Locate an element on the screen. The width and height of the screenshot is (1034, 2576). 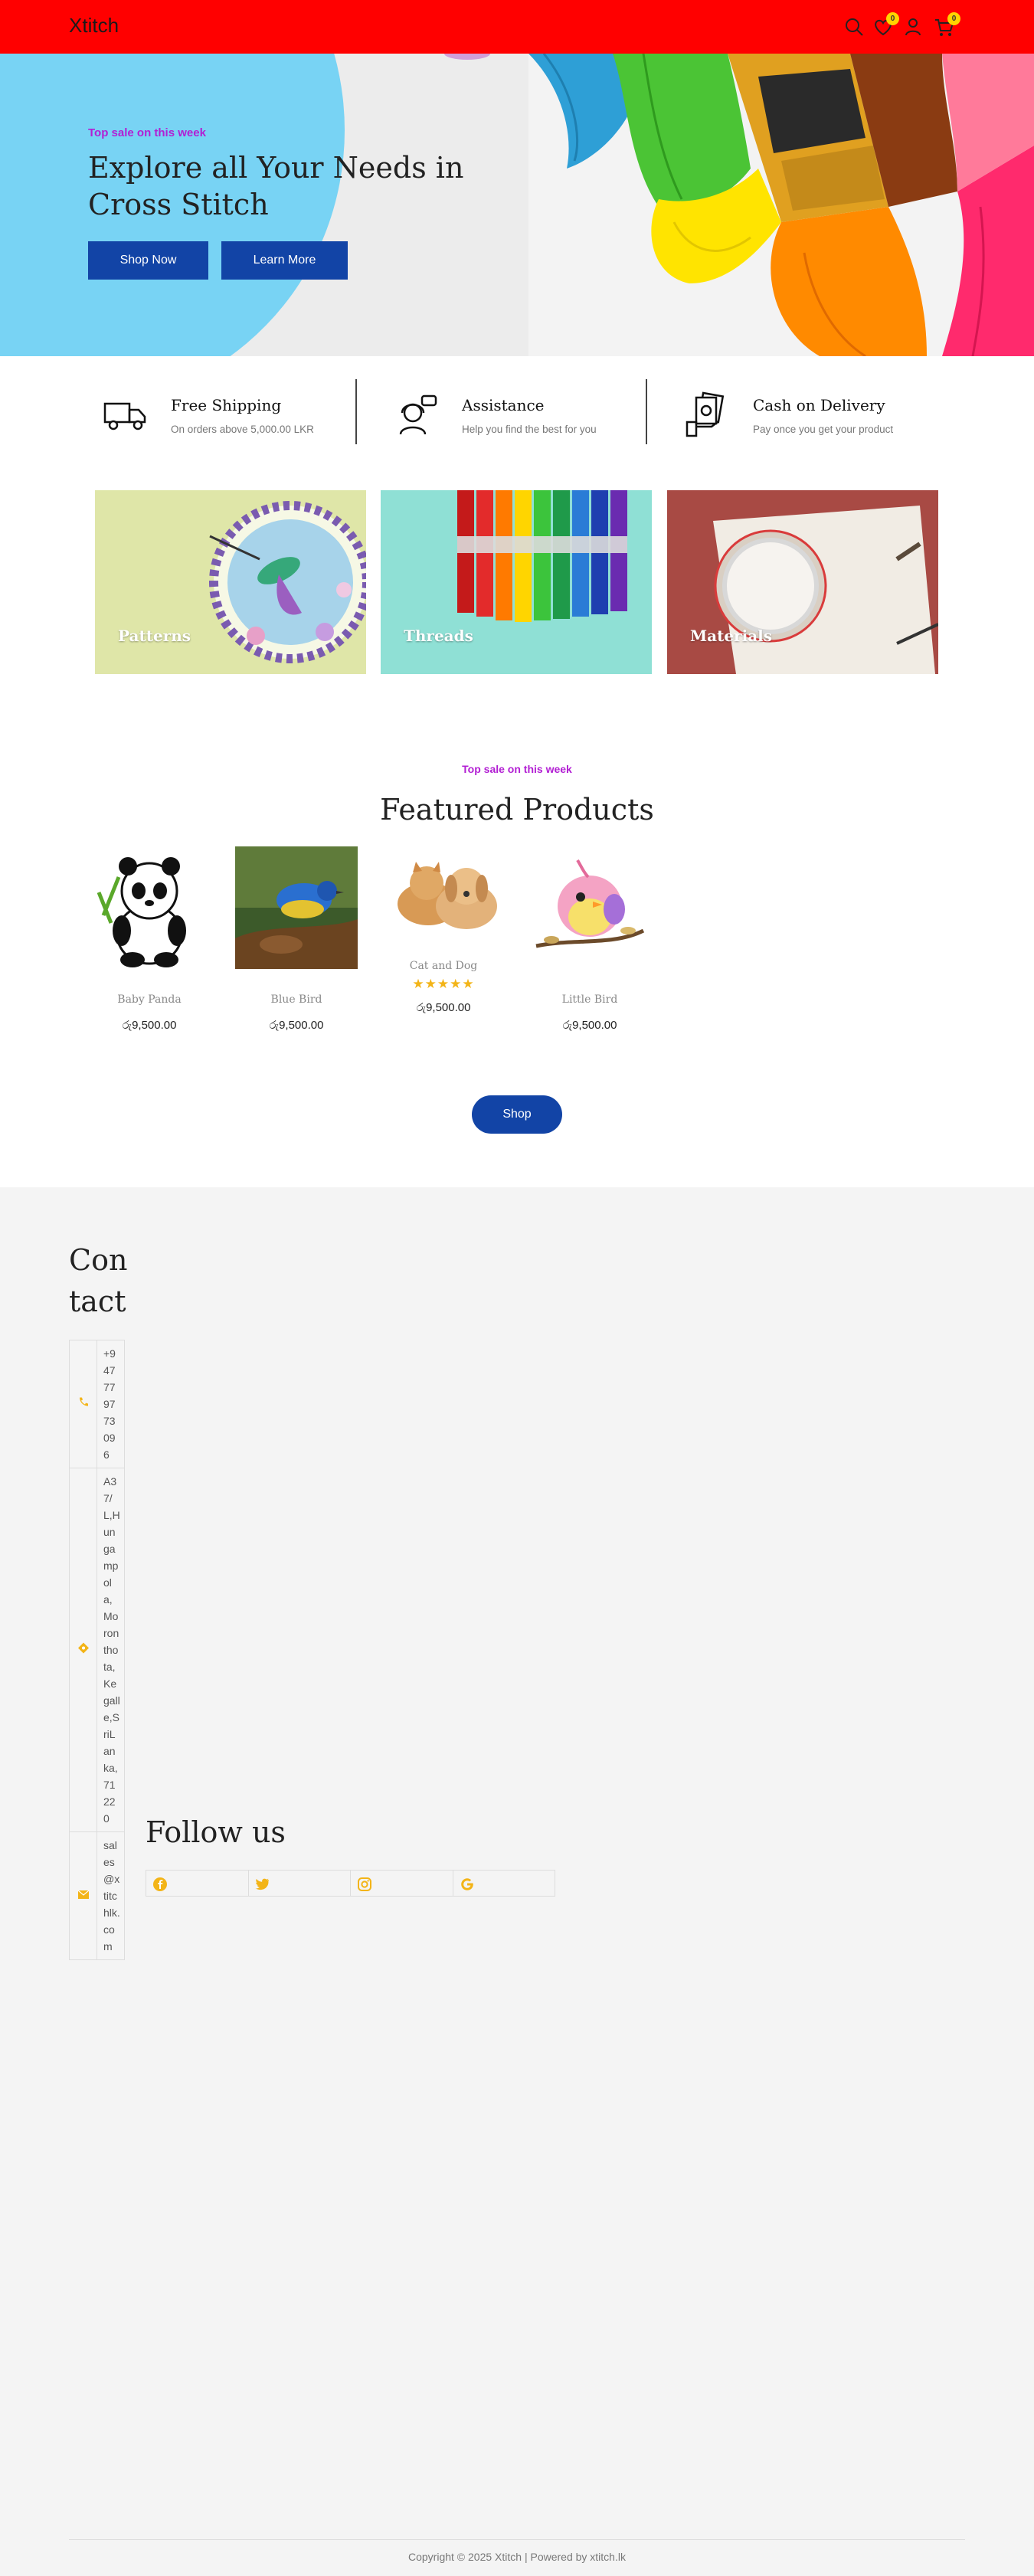
user-icon is located at coordinates (913, 27).